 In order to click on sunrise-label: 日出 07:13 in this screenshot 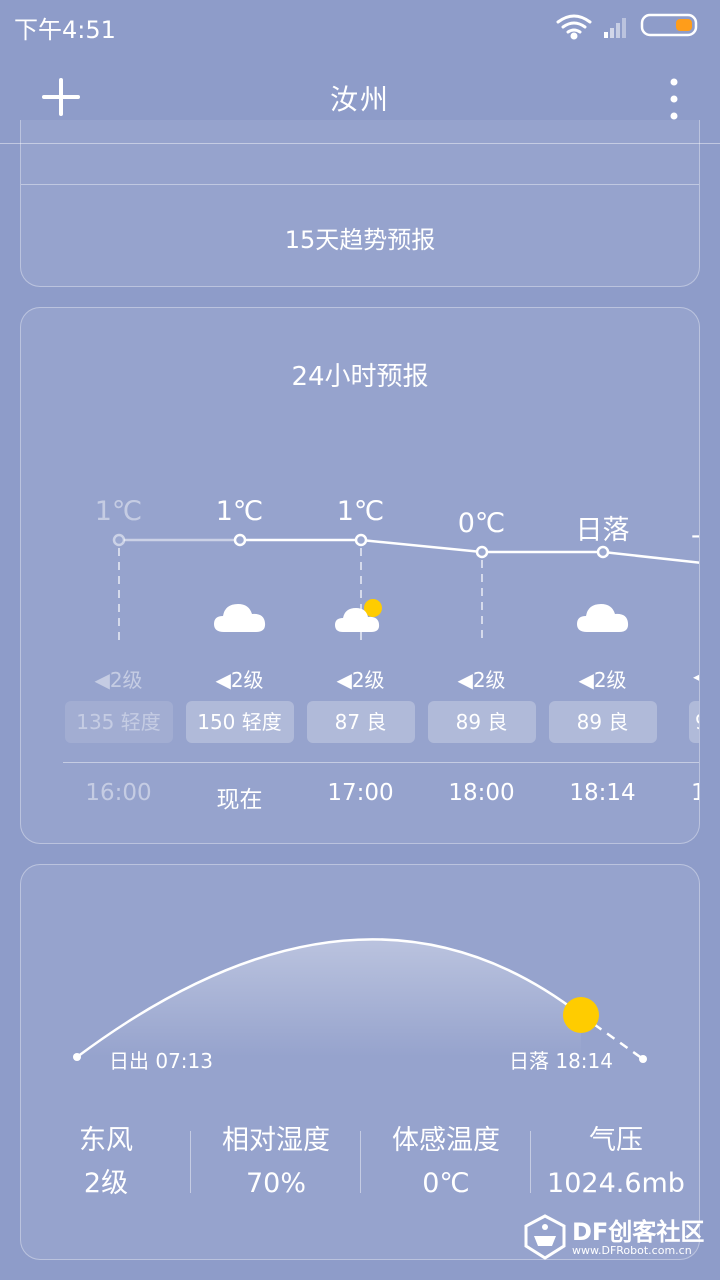, I will do `click(161, 1061)`.